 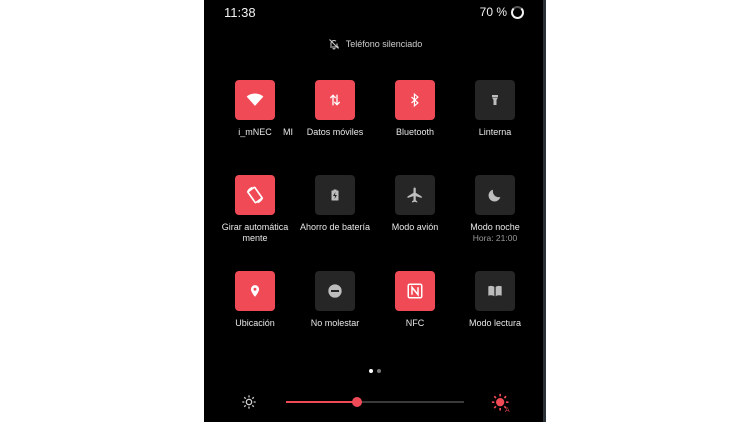 What do you see at coordinates (415, 323) in the screenshot?
I see `tile-nfc-label: NFC` at bounding box center [415, 323].